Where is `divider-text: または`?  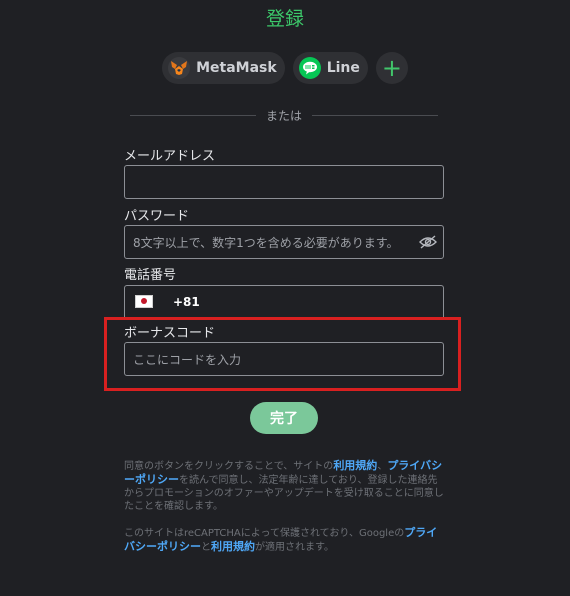
divider-text: または is located at coordinates (284, 116).